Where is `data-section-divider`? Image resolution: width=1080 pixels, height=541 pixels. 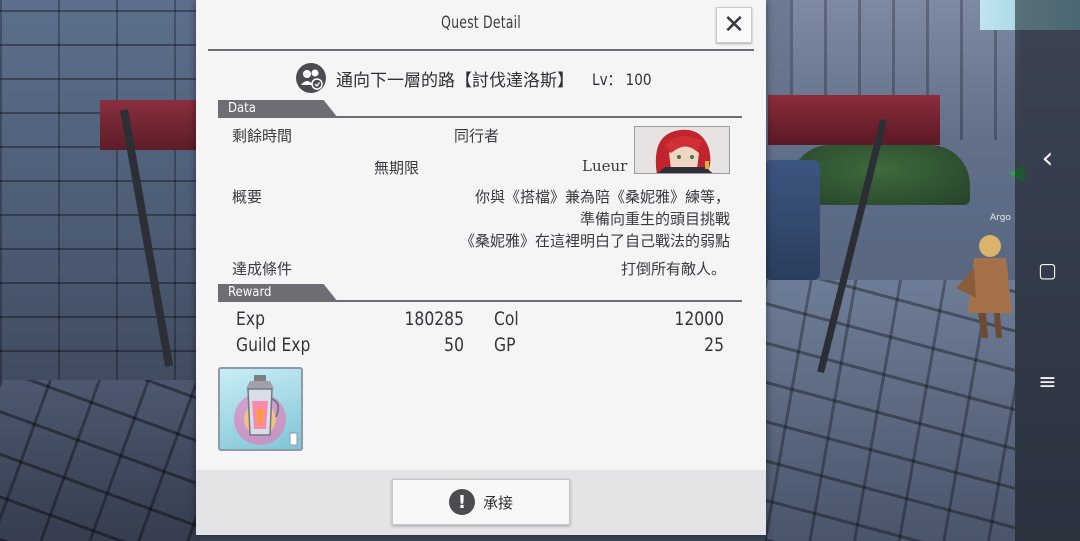 data-section-divider is located at coordinates (480, 117).